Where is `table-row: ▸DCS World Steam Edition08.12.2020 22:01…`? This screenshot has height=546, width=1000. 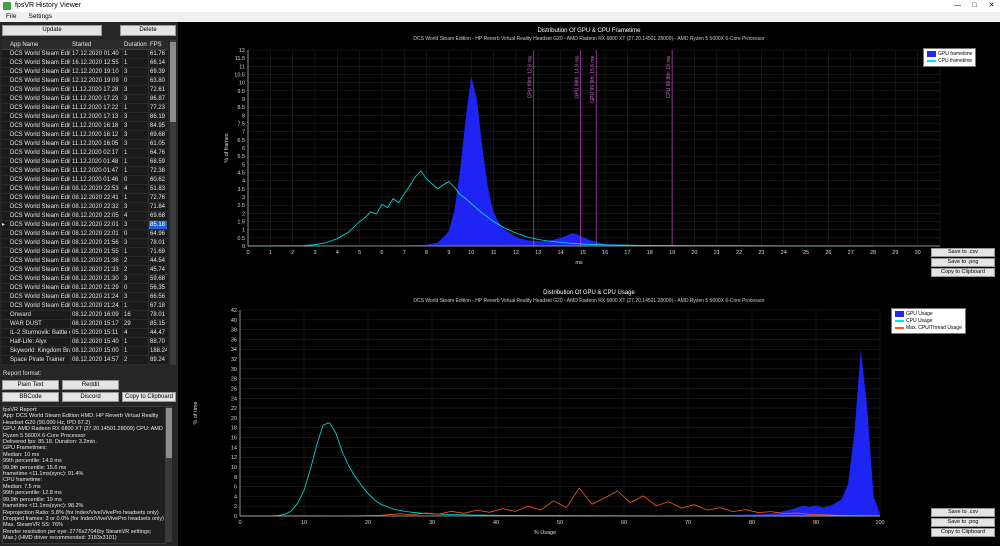
table-row: ▸DCS World Steam Edition08.12.2020 22:01… is located at coordinates (85, 225).